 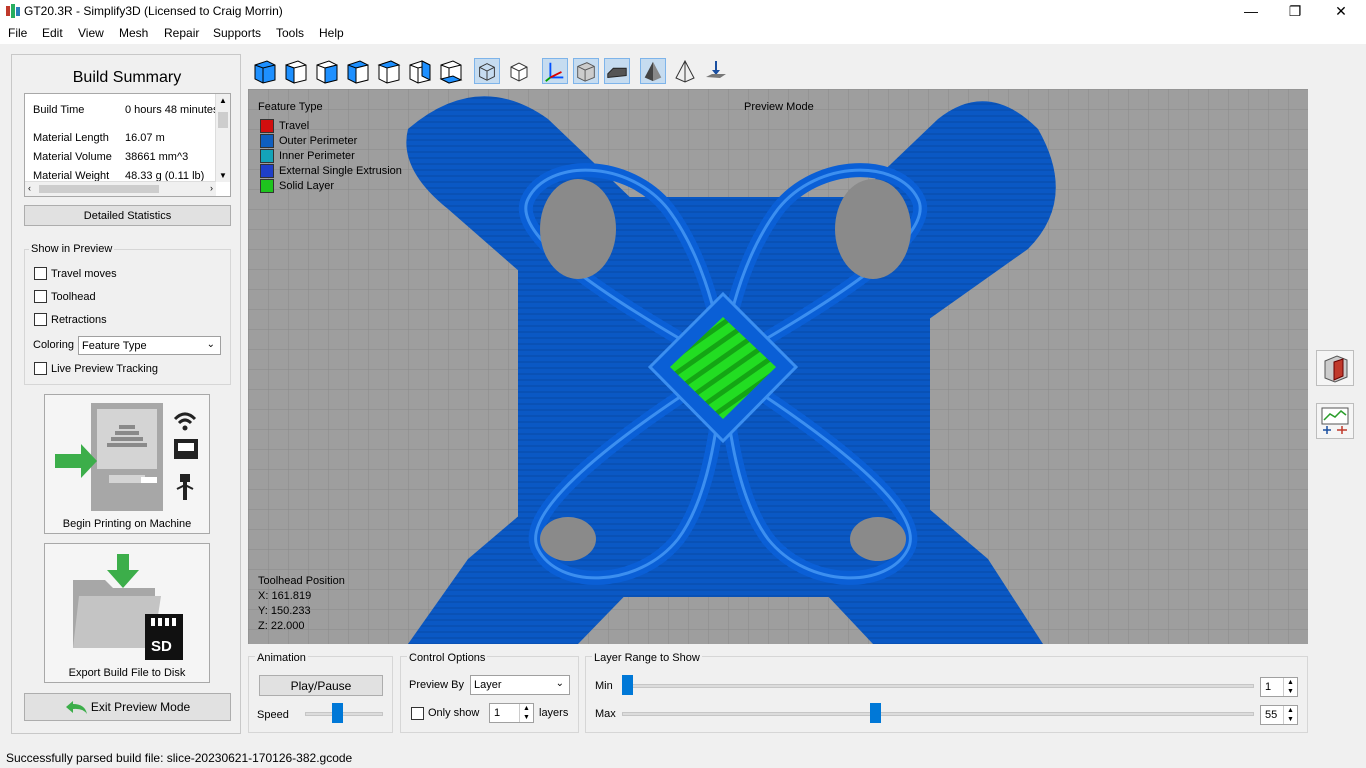 I want to click on speed-label: Speed, so click(x=273, y=715).